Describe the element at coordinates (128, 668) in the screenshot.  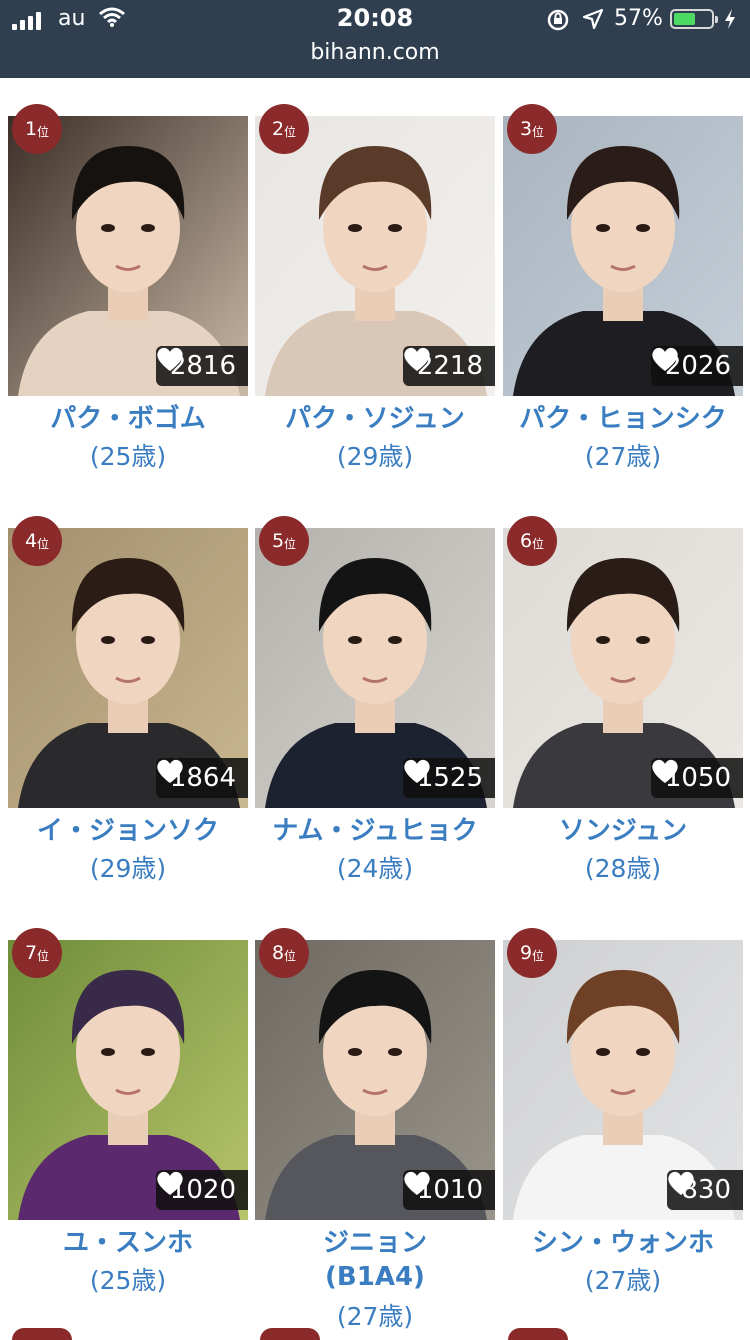
I see `profile-photo: 1864` at that location.